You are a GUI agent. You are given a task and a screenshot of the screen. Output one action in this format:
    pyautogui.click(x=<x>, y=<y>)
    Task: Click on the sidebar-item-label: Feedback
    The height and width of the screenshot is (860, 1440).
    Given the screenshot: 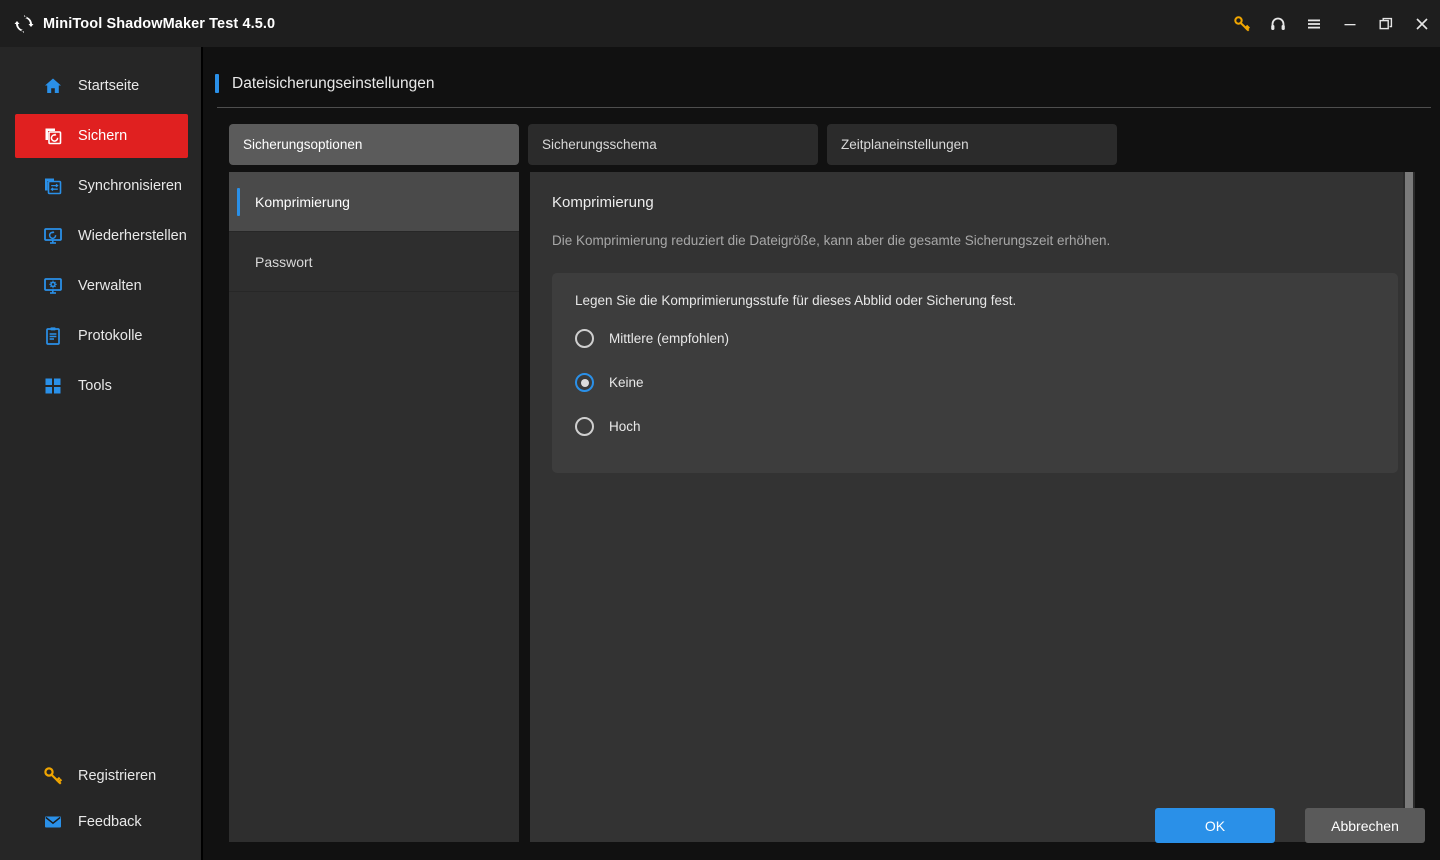 What is the action you would take?
    pyautogui.click(x=110, y=822)
    